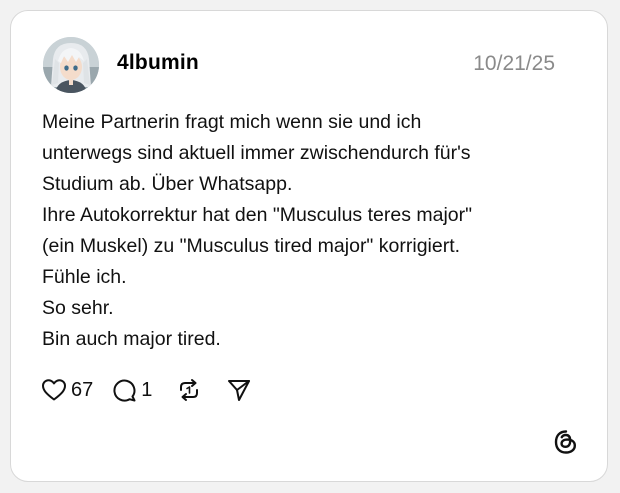 This screenshot has height=493, width=620. Describe the element at coordinates (514, 63) in the screenshot. I see `post-timestamp: 10/21/25` at that location.